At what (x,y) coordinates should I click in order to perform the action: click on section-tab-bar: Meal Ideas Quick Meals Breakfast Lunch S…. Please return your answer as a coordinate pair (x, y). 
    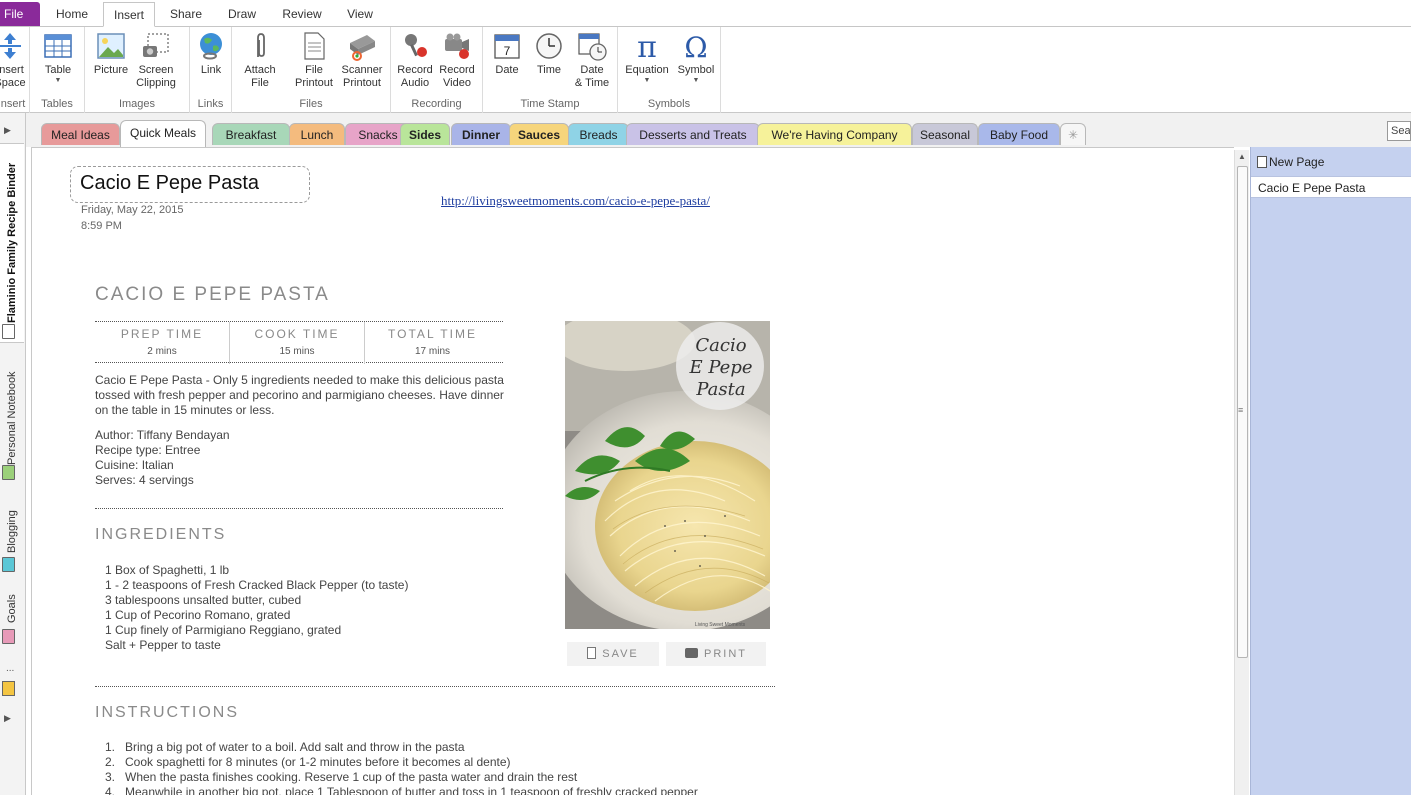
    Looking at the image, I should click on (718, 130).